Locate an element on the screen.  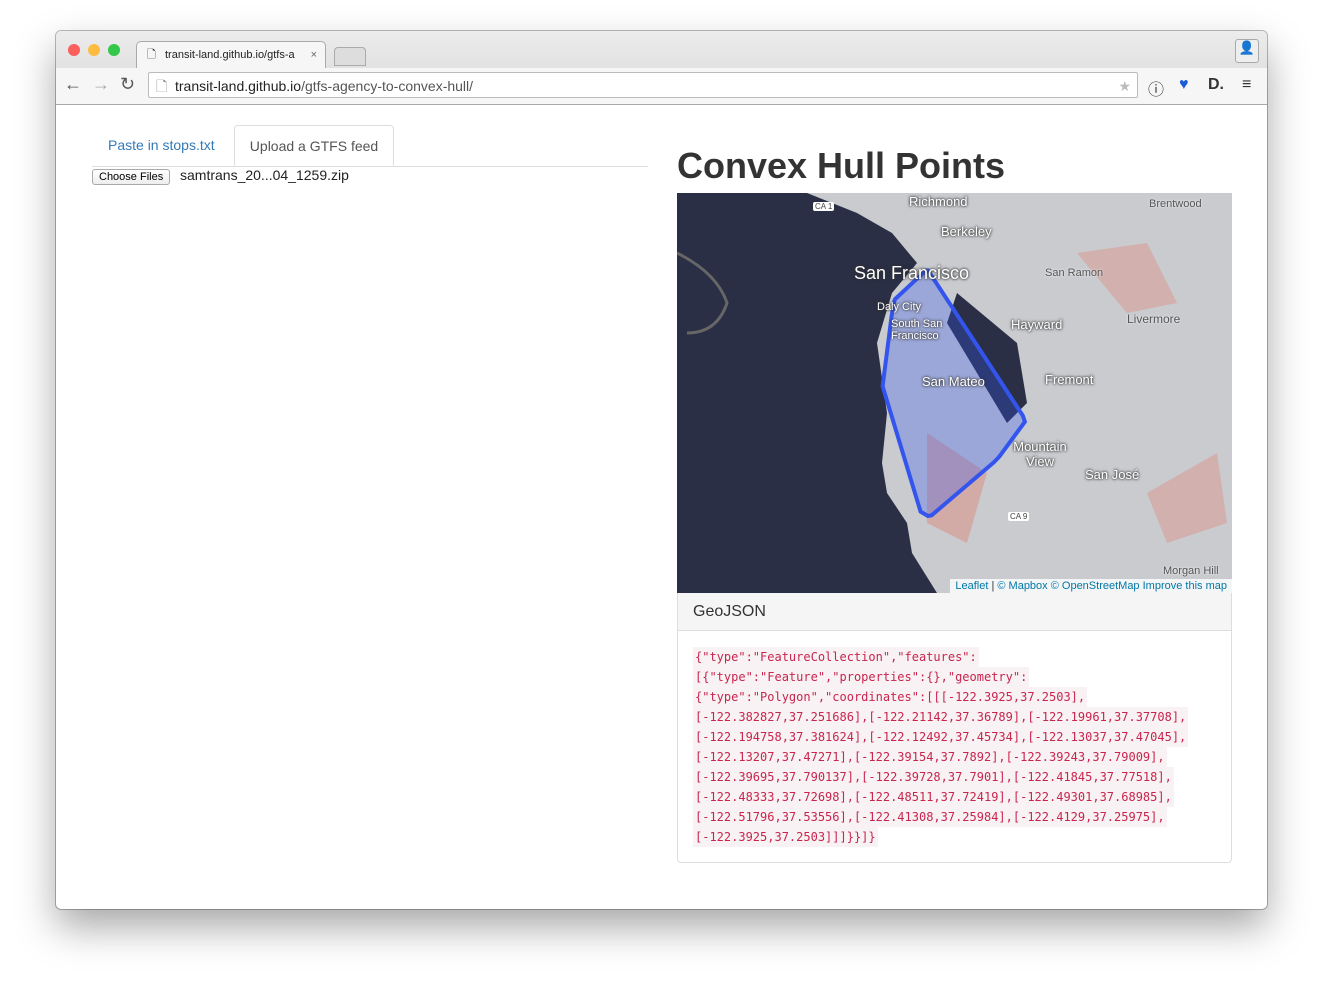
map-label: San Francisco is located at coordinates (912, 273).